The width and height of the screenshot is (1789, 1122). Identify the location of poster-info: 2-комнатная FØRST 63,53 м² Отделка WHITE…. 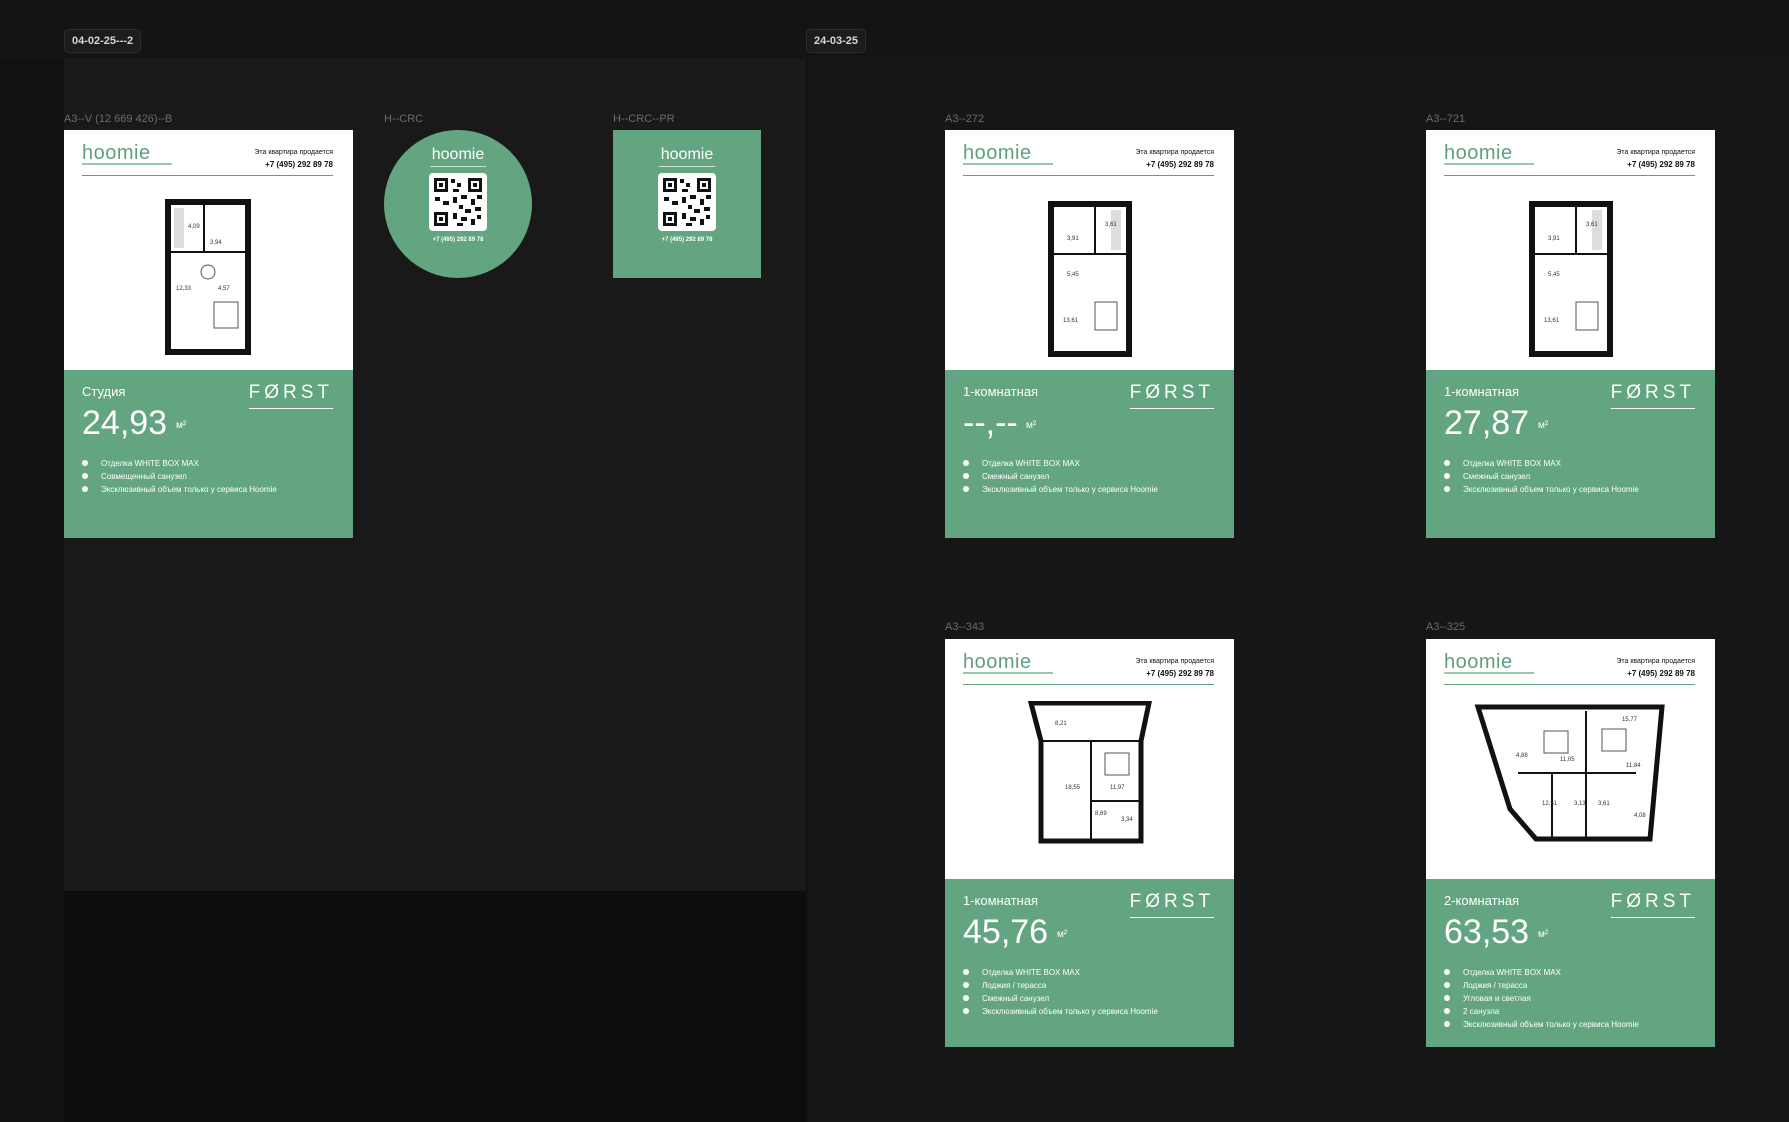
(1570, 963).